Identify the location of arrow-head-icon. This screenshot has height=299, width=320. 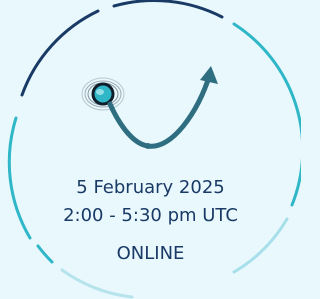
(209, 75).